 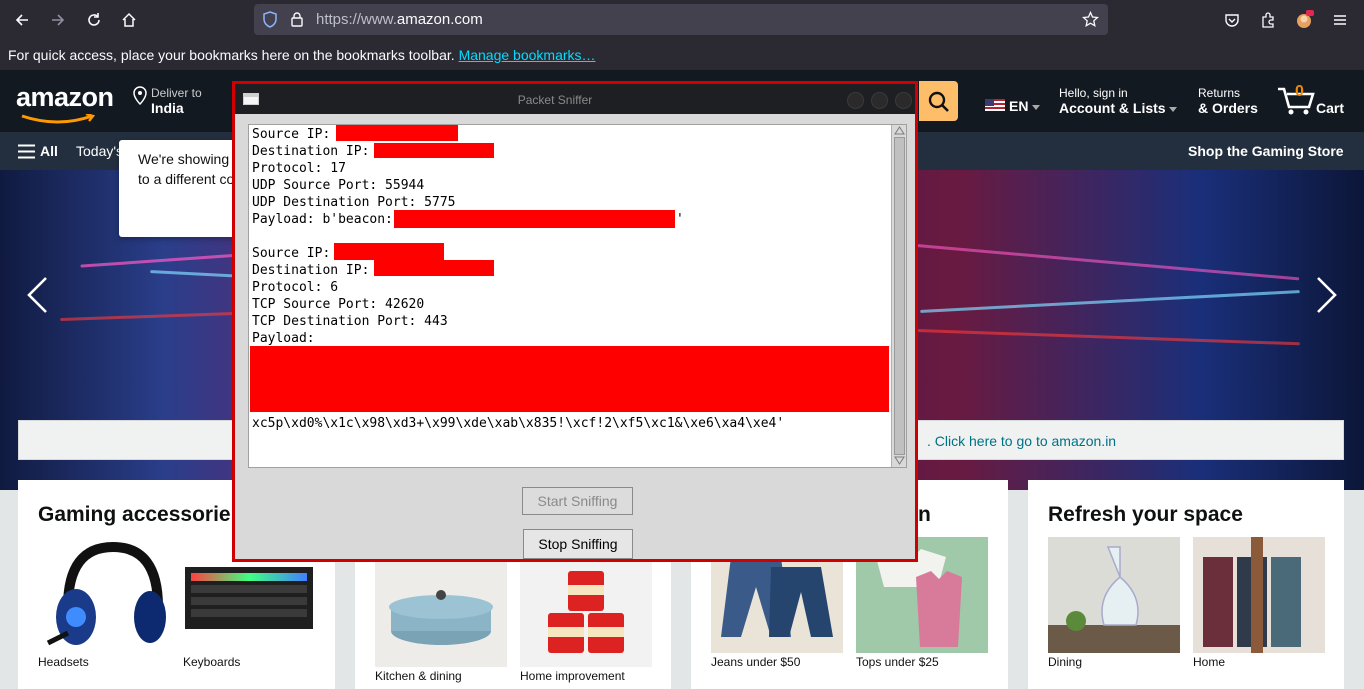 I want to click on hamburger-menu-icon, so click(x=26, y=151).